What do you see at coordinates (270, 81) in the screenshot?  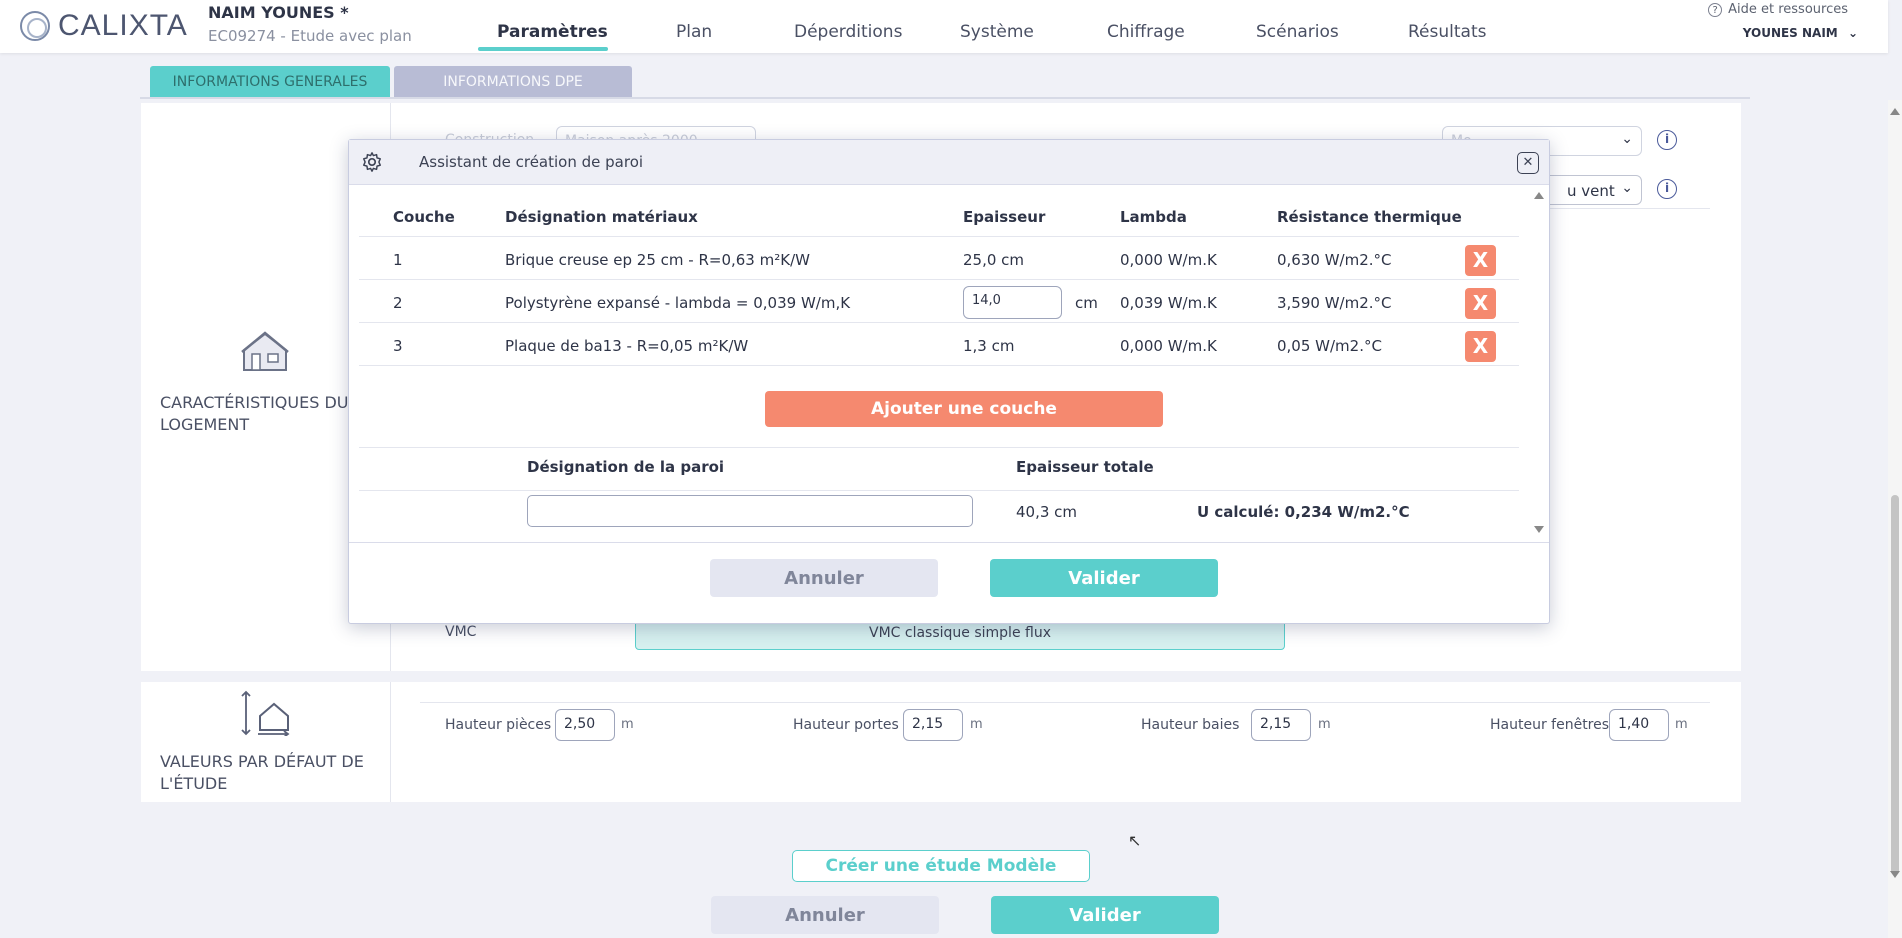 I see `tab-informations-generales: INFORMATIONS GENERALES` at bounding box center [270, 81].